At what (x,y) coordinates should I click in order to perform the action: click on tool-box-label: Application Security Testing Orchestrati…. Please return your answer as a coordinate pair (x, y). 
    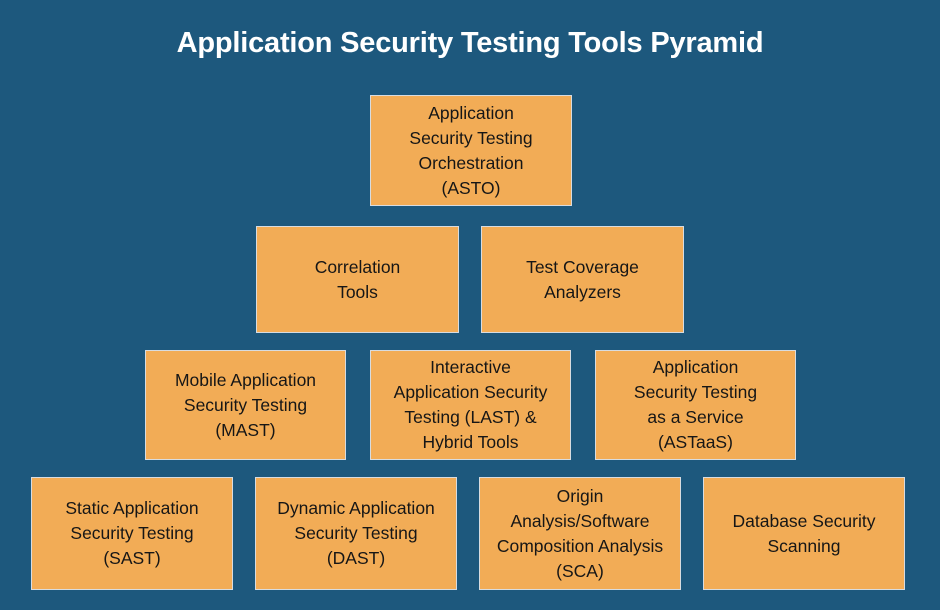
    Looking at the image, I should click on (471, 150).